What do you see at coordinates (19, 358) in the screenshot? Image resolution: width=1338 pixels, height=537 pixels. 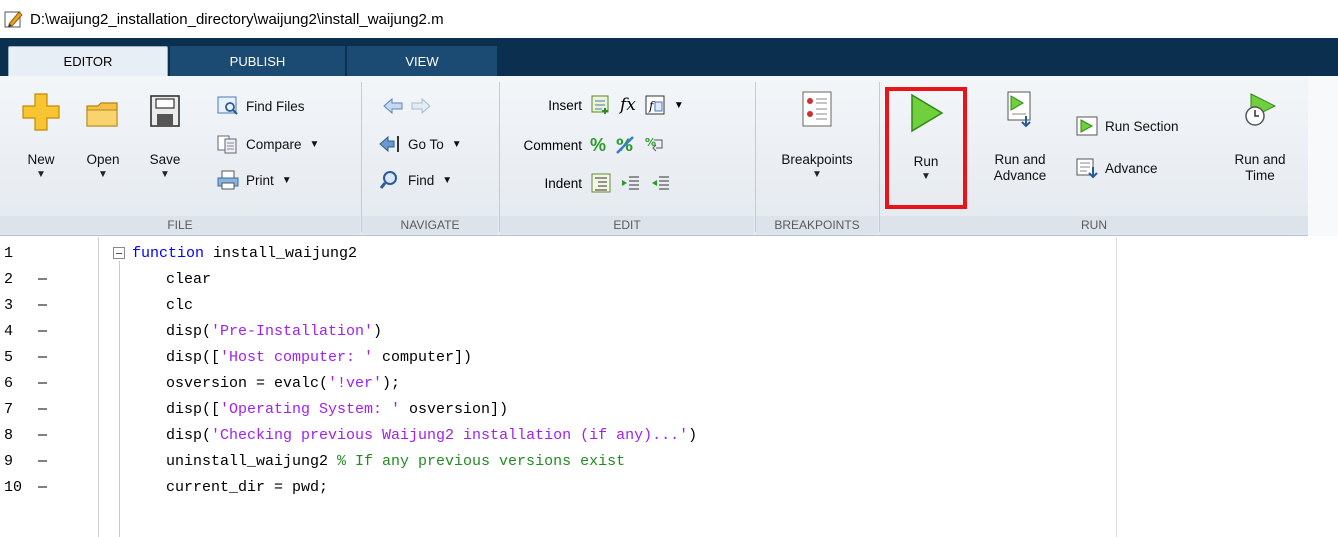 I see `line-number: 5` at bounding box center [19, 358].